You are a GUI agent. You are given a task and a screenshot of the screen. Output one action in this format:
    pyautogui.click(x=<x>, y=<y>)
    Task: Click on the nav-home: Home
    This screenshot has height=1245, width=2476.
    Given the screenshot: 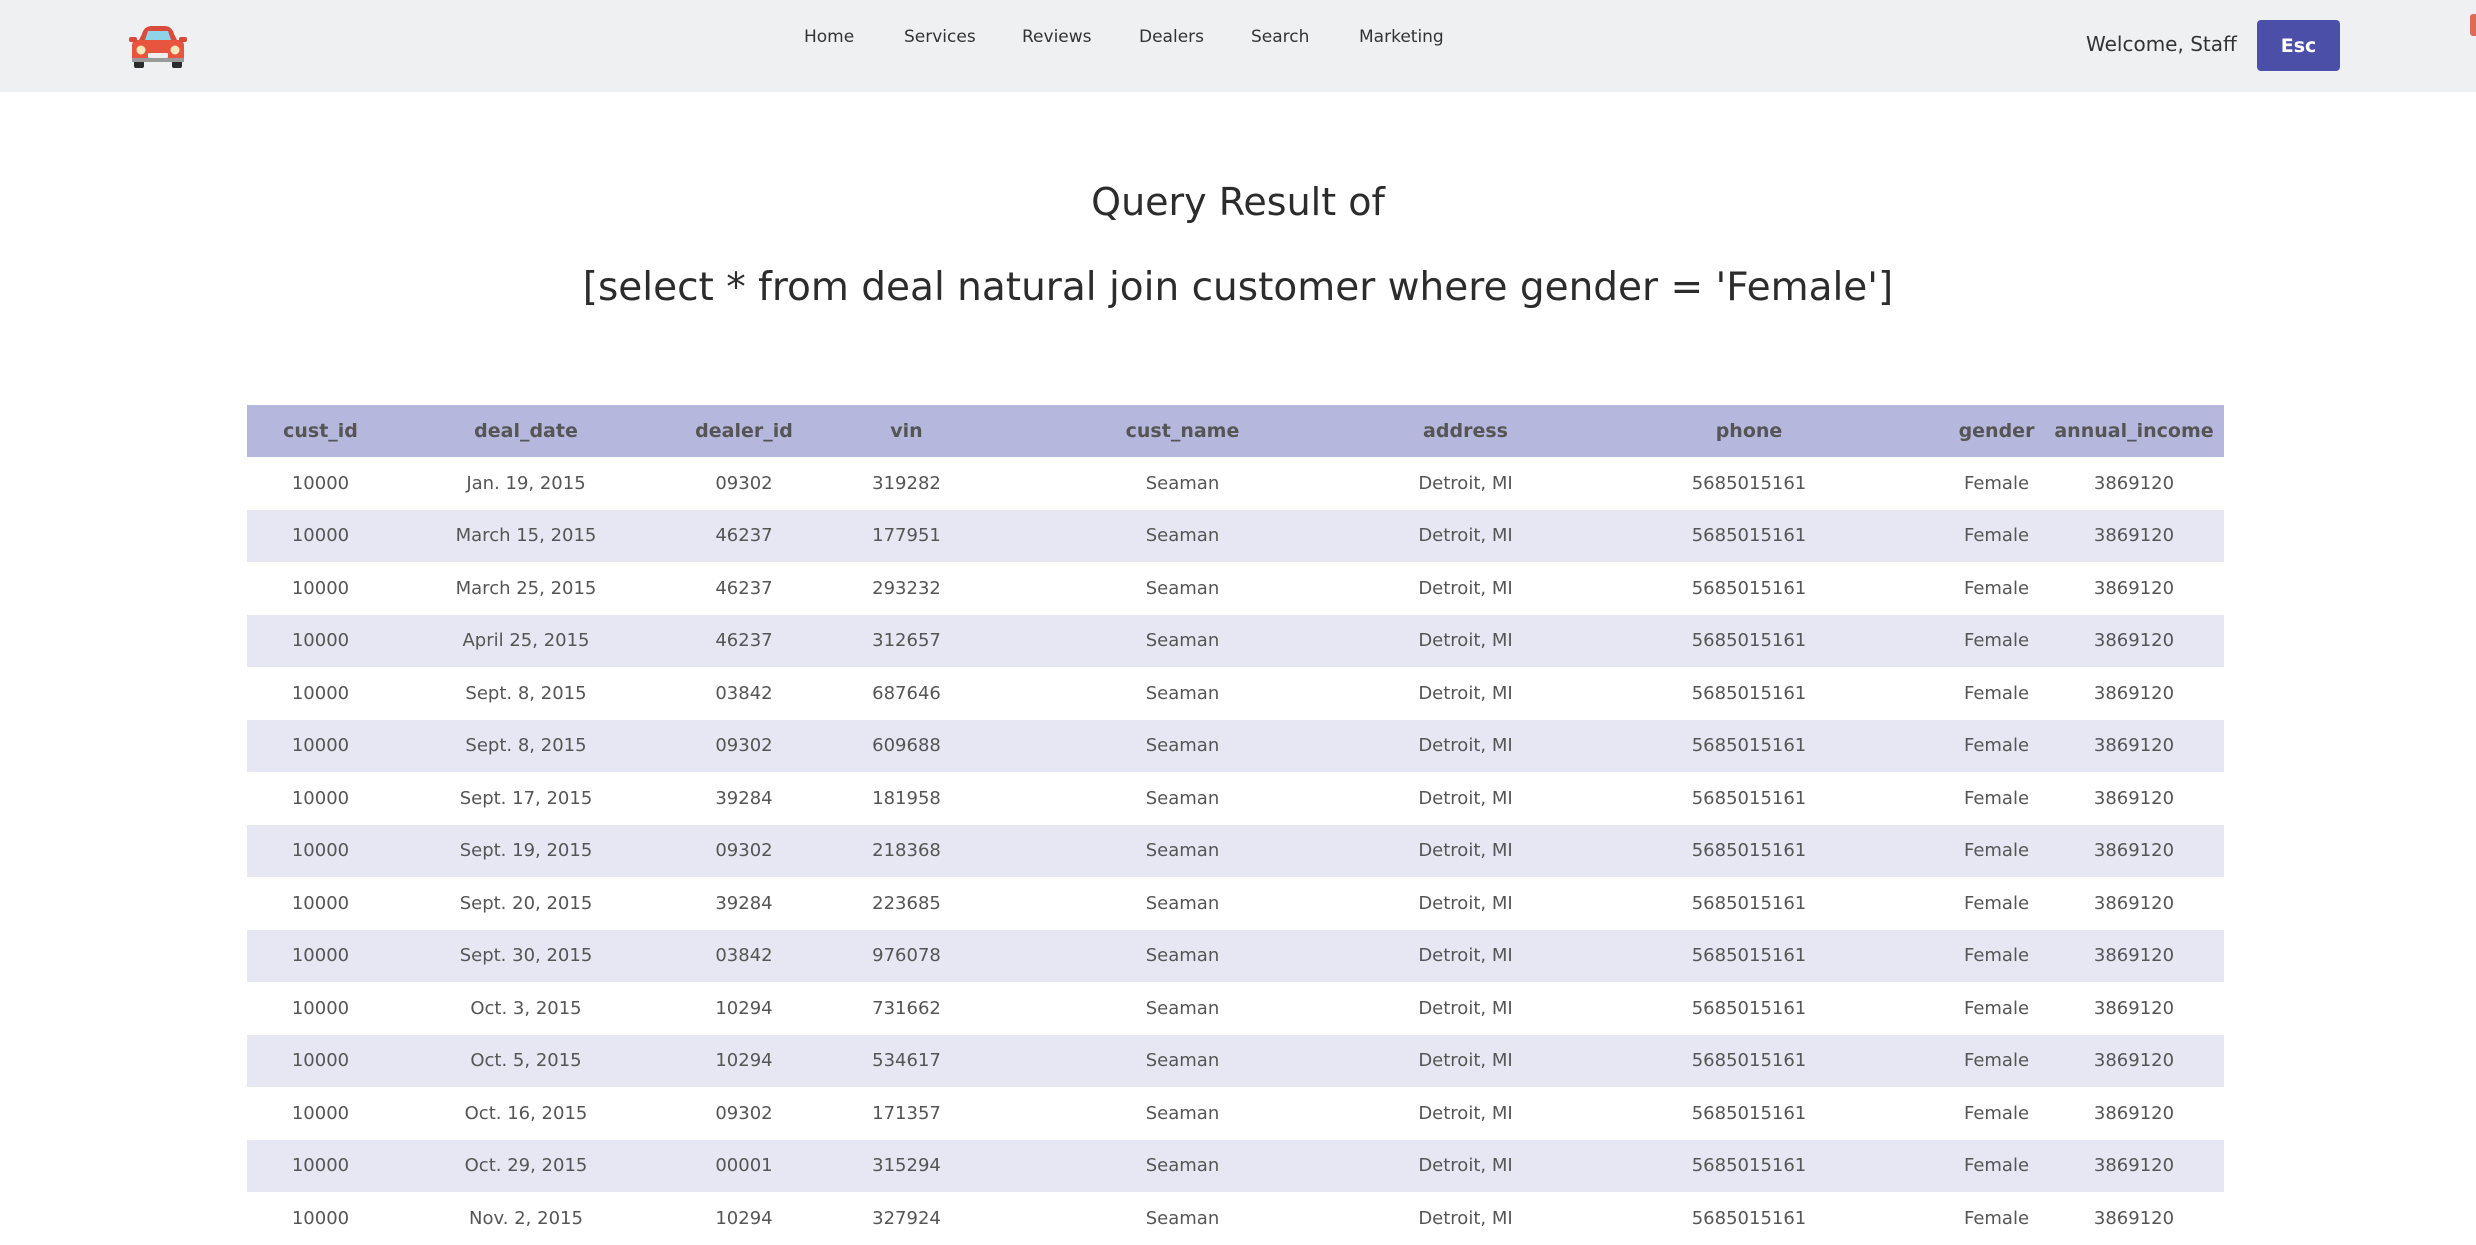 What is the action you would take?
    pyautogui.click(x=829, y=37)
    